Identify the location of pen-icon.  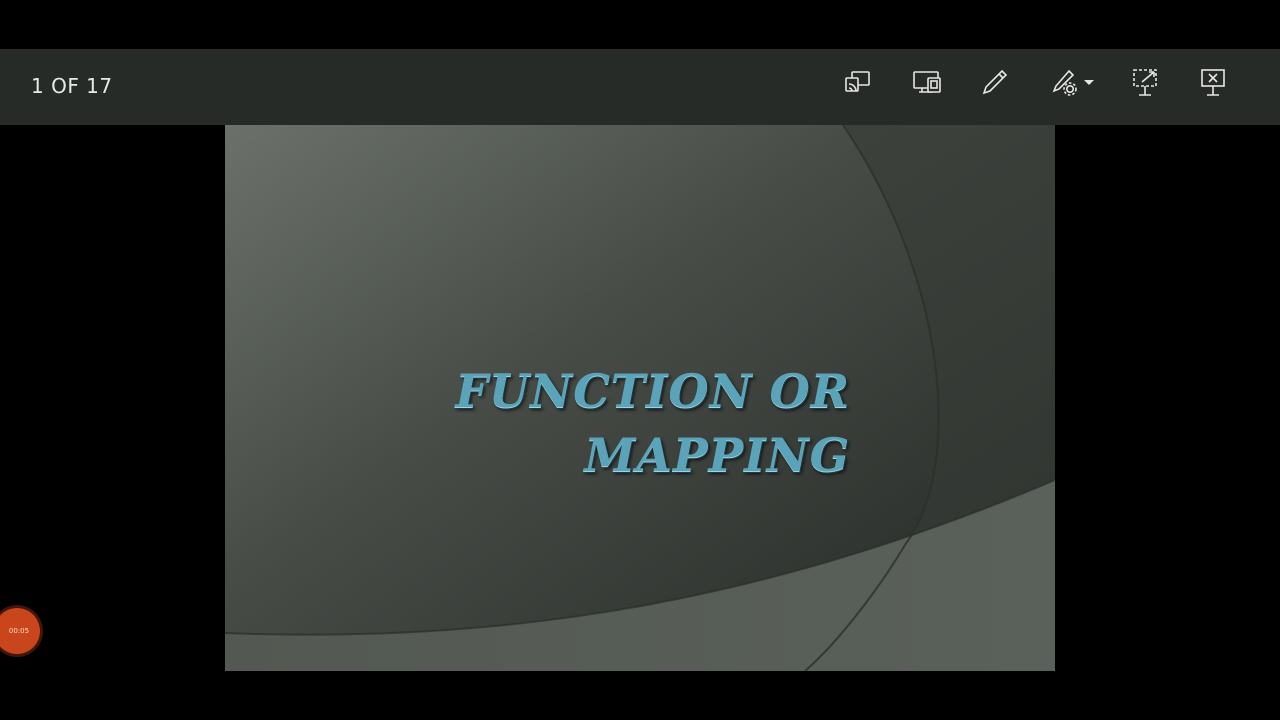
(995, 82).